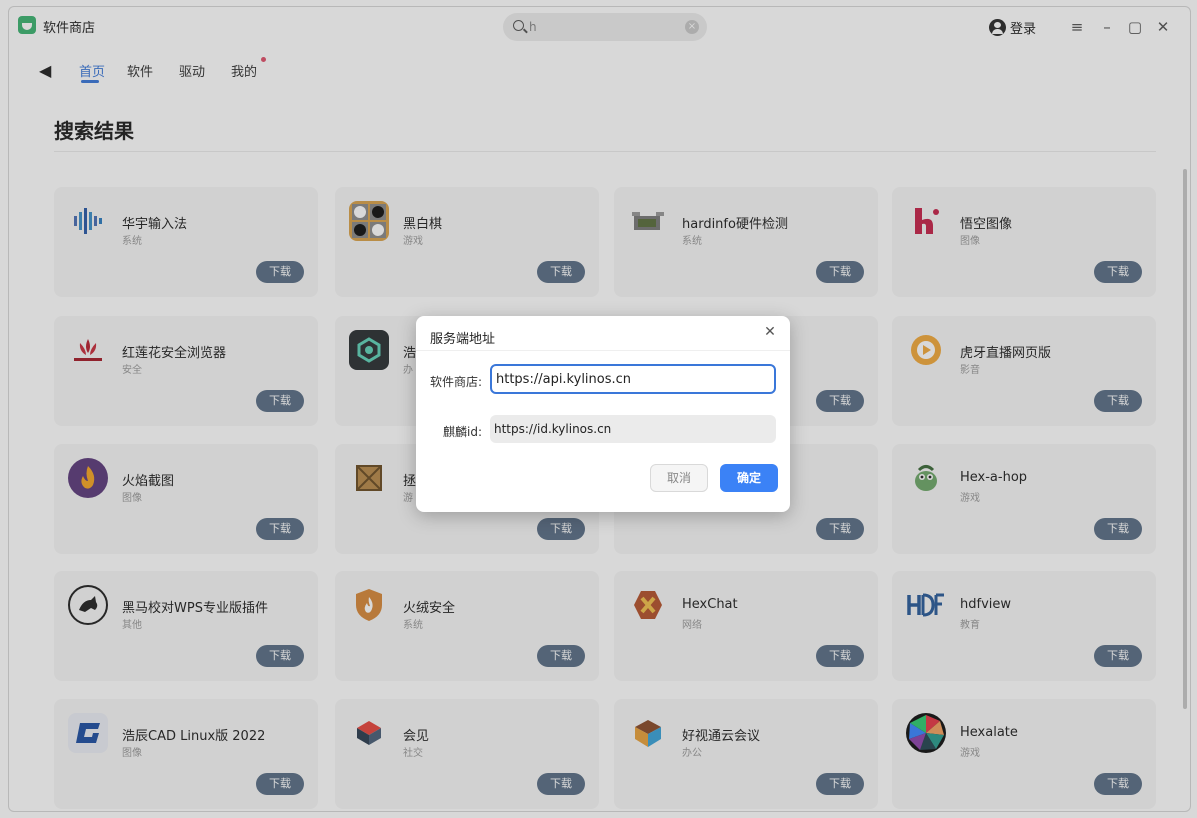 The width and height of the screenshot is (1197, 818). I want to click on dialog-divider, so click(603, 350).